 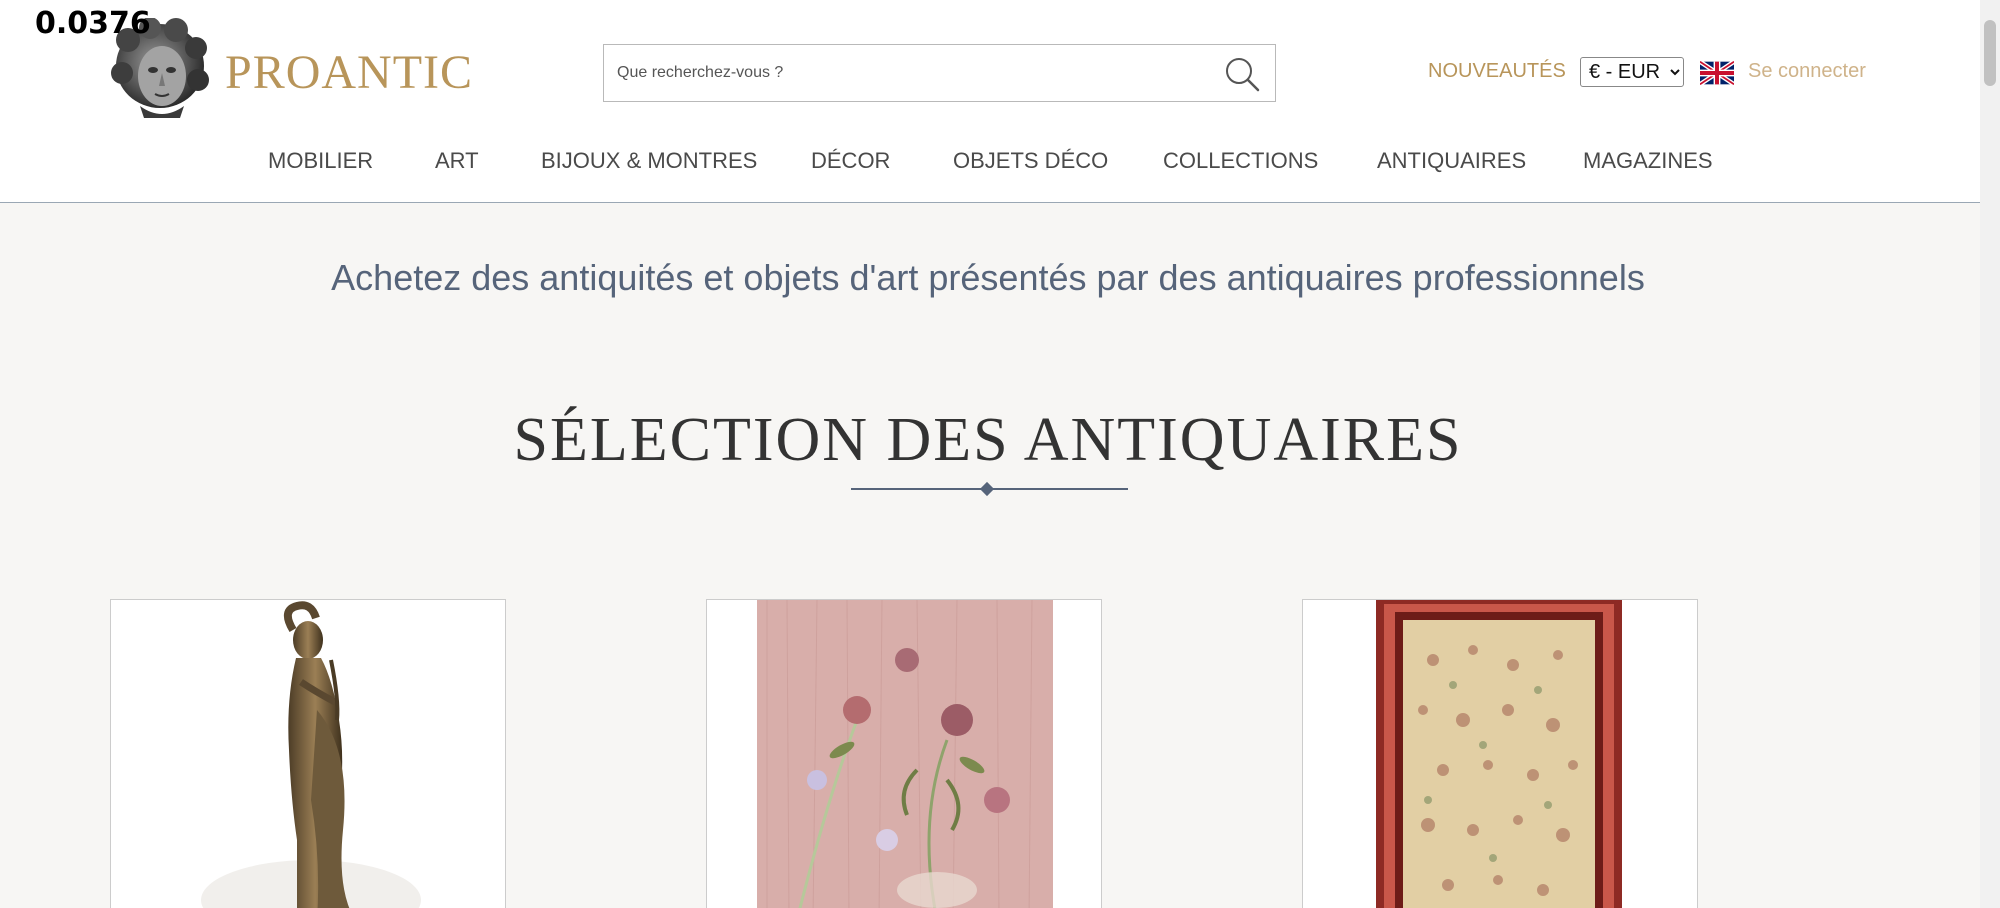 What do you see at coordinates (904, 73) in the screenshot?
I see `search-input` at bounding box center [904, 73].